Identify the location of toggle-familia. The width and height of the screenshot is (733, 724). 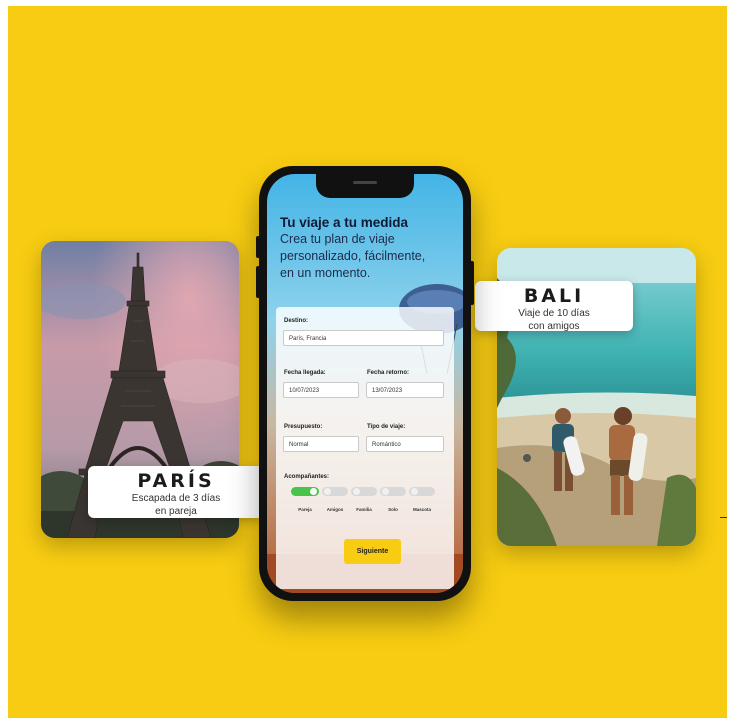
(364, 491).